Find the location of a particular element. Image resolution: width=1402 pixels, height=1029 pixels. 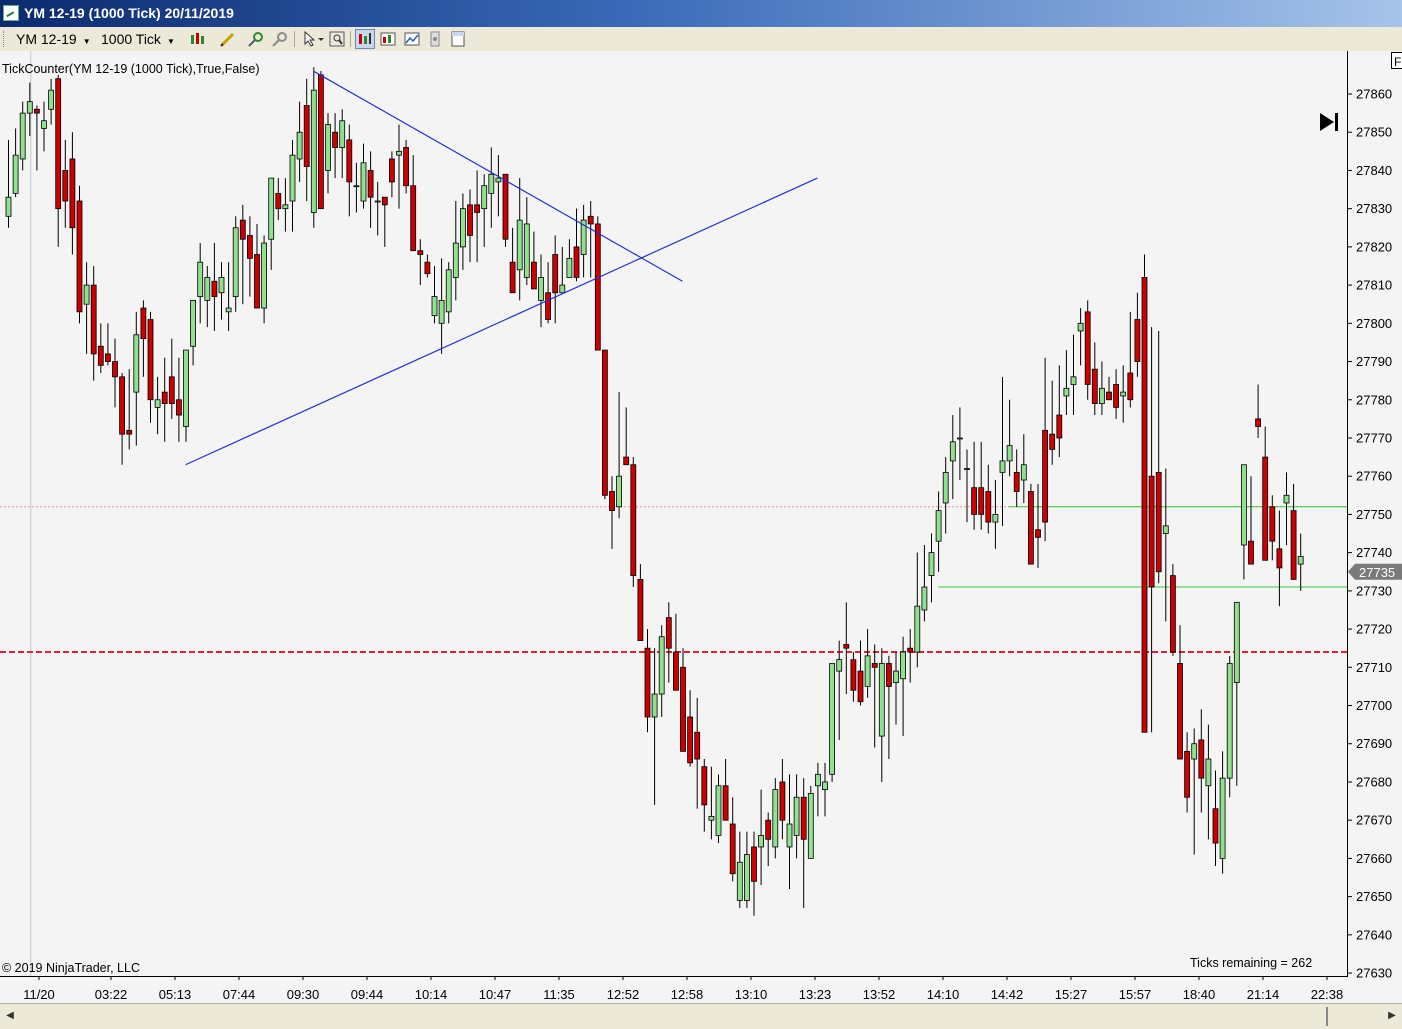

scroll-right-icon: ▶ is located at coordinates (1392, 1016).